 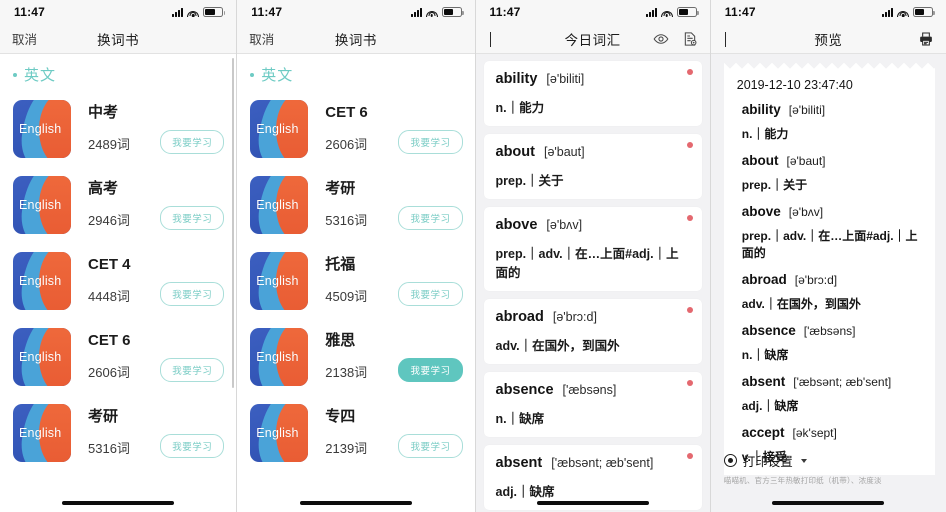 I want to click on home-indicator, so click(x=828, y=503).